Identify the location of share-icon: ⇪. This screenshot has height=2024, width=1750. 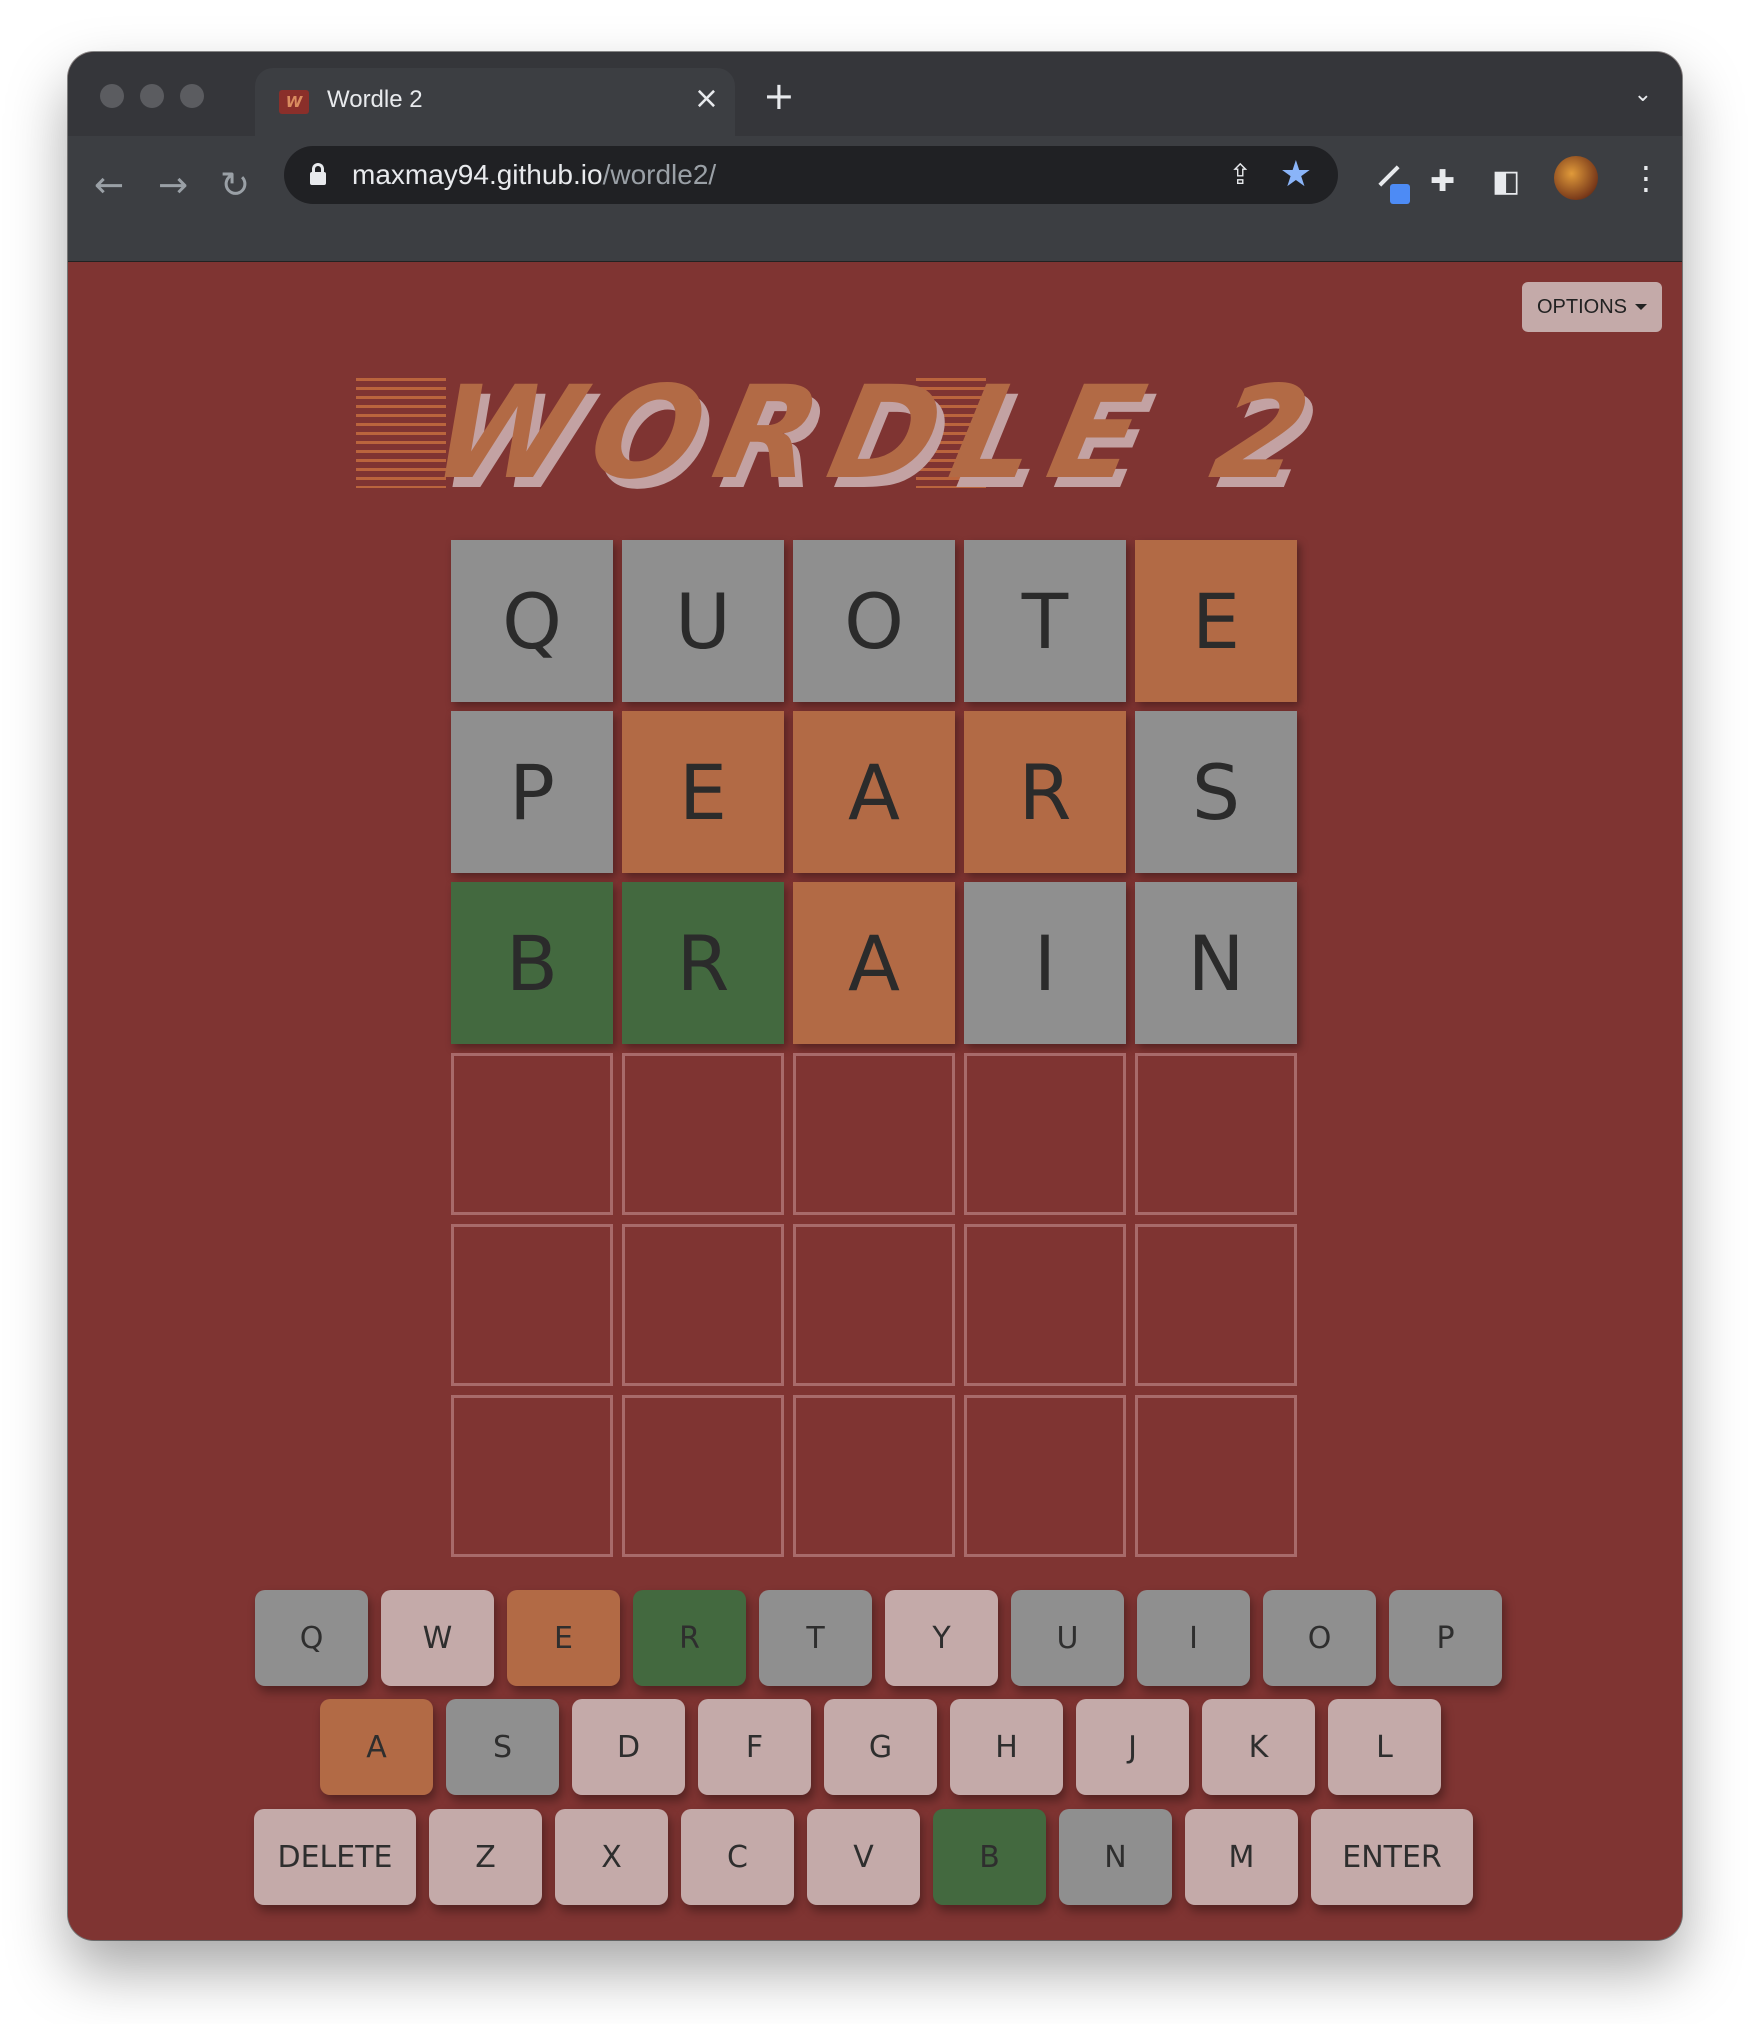
(1240, 174).